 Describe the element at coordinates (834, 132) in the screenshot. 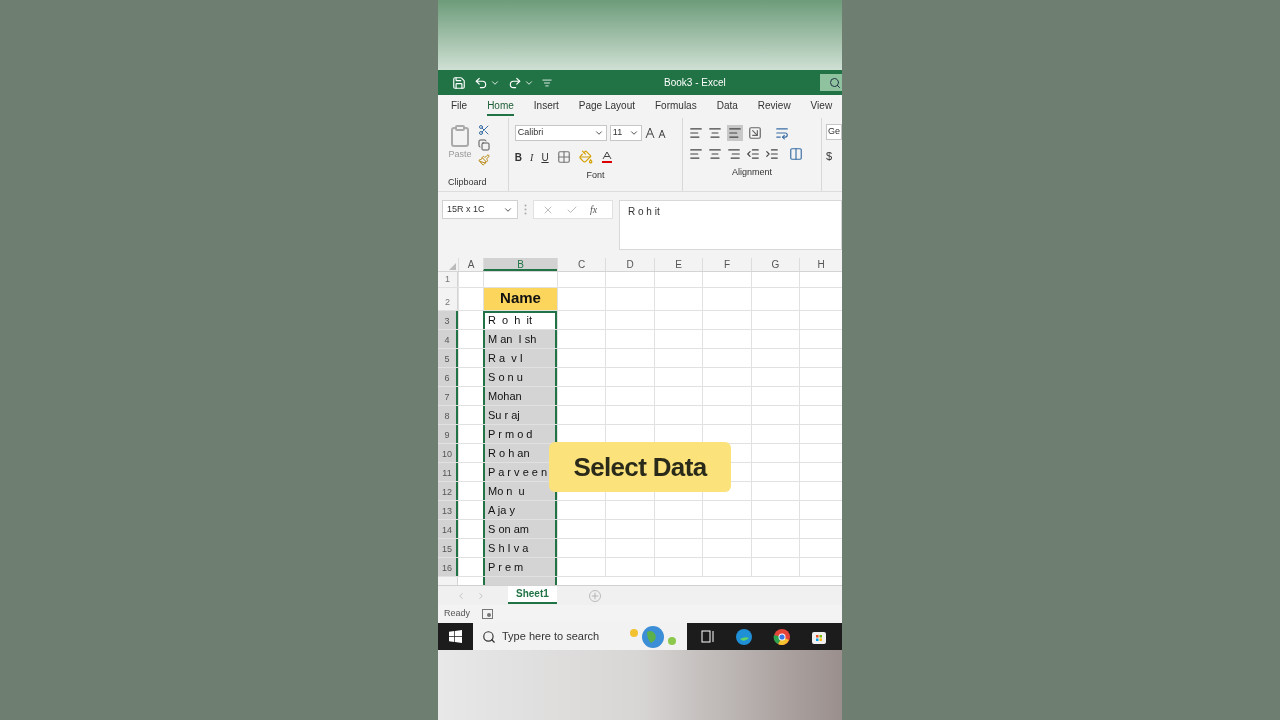

I see `number-format-field: Ge` at that location.